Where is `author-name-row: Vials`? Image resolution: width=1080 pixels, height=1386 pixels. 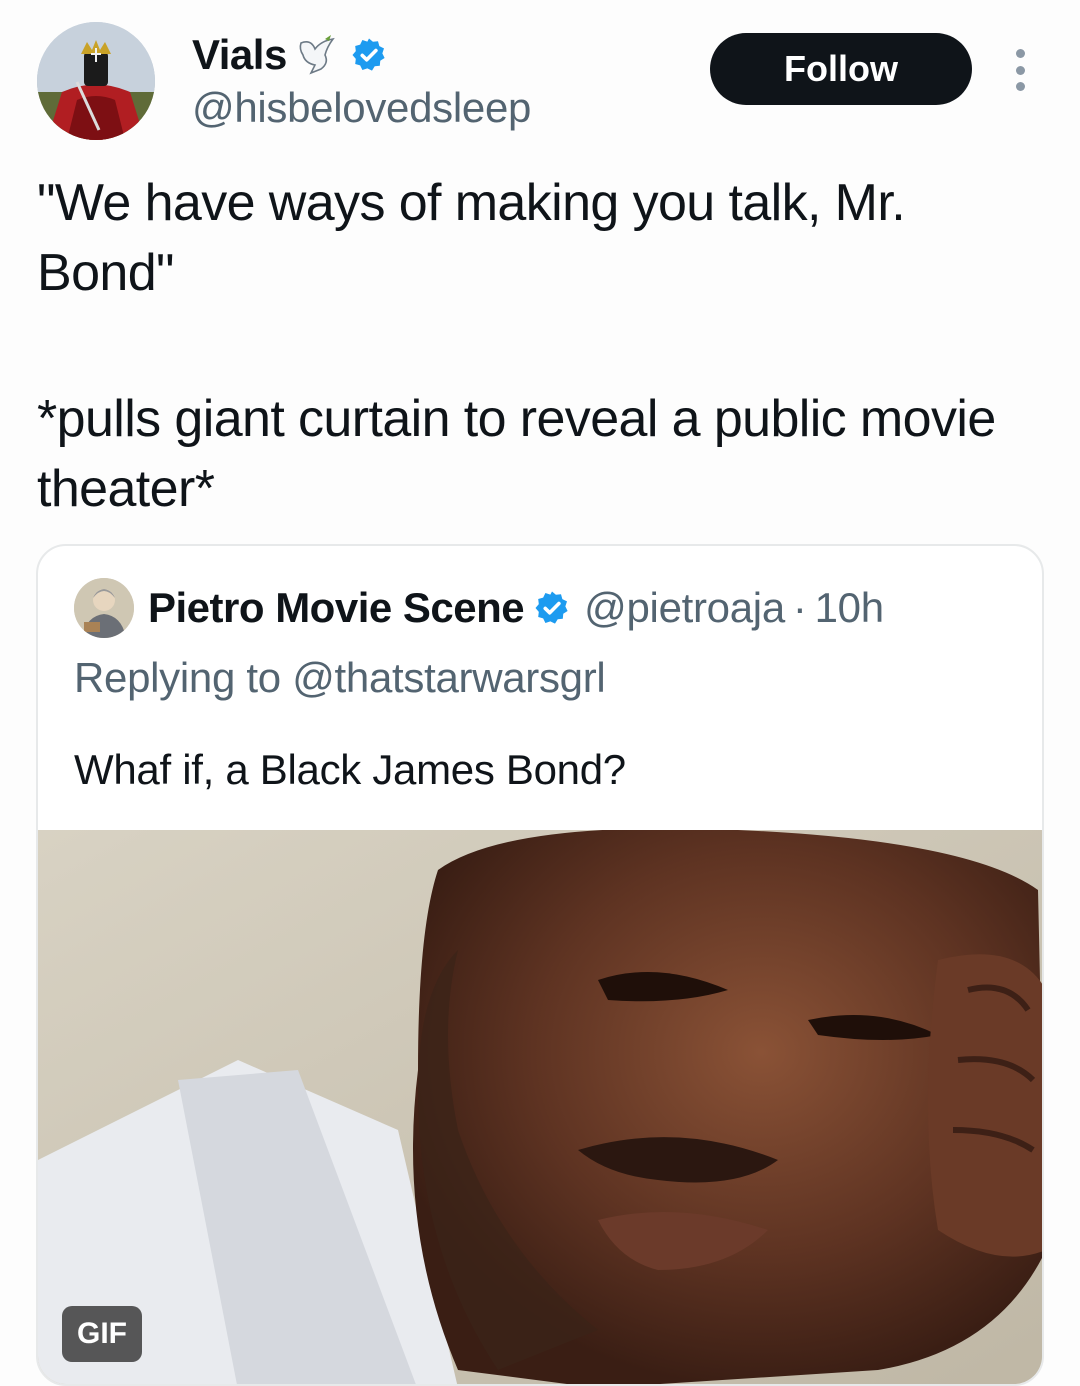
author-name-row: Vials is located at coordinates (289, 55).